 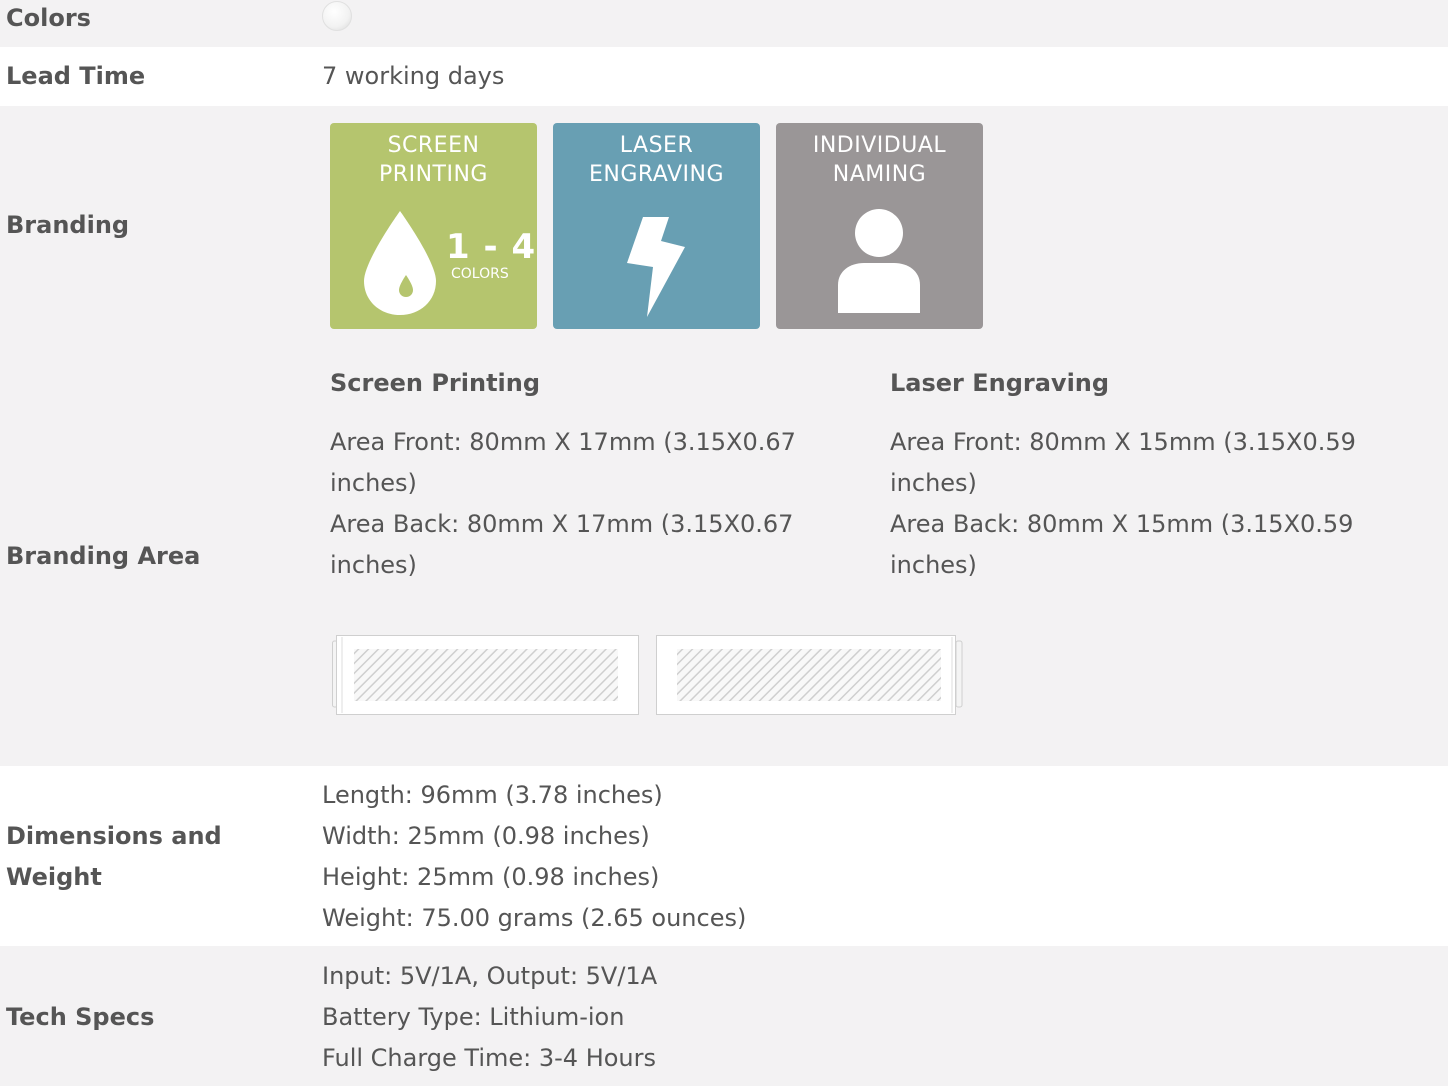 I want to click on power-bank-front-diagram, so click(x=485, y=675).